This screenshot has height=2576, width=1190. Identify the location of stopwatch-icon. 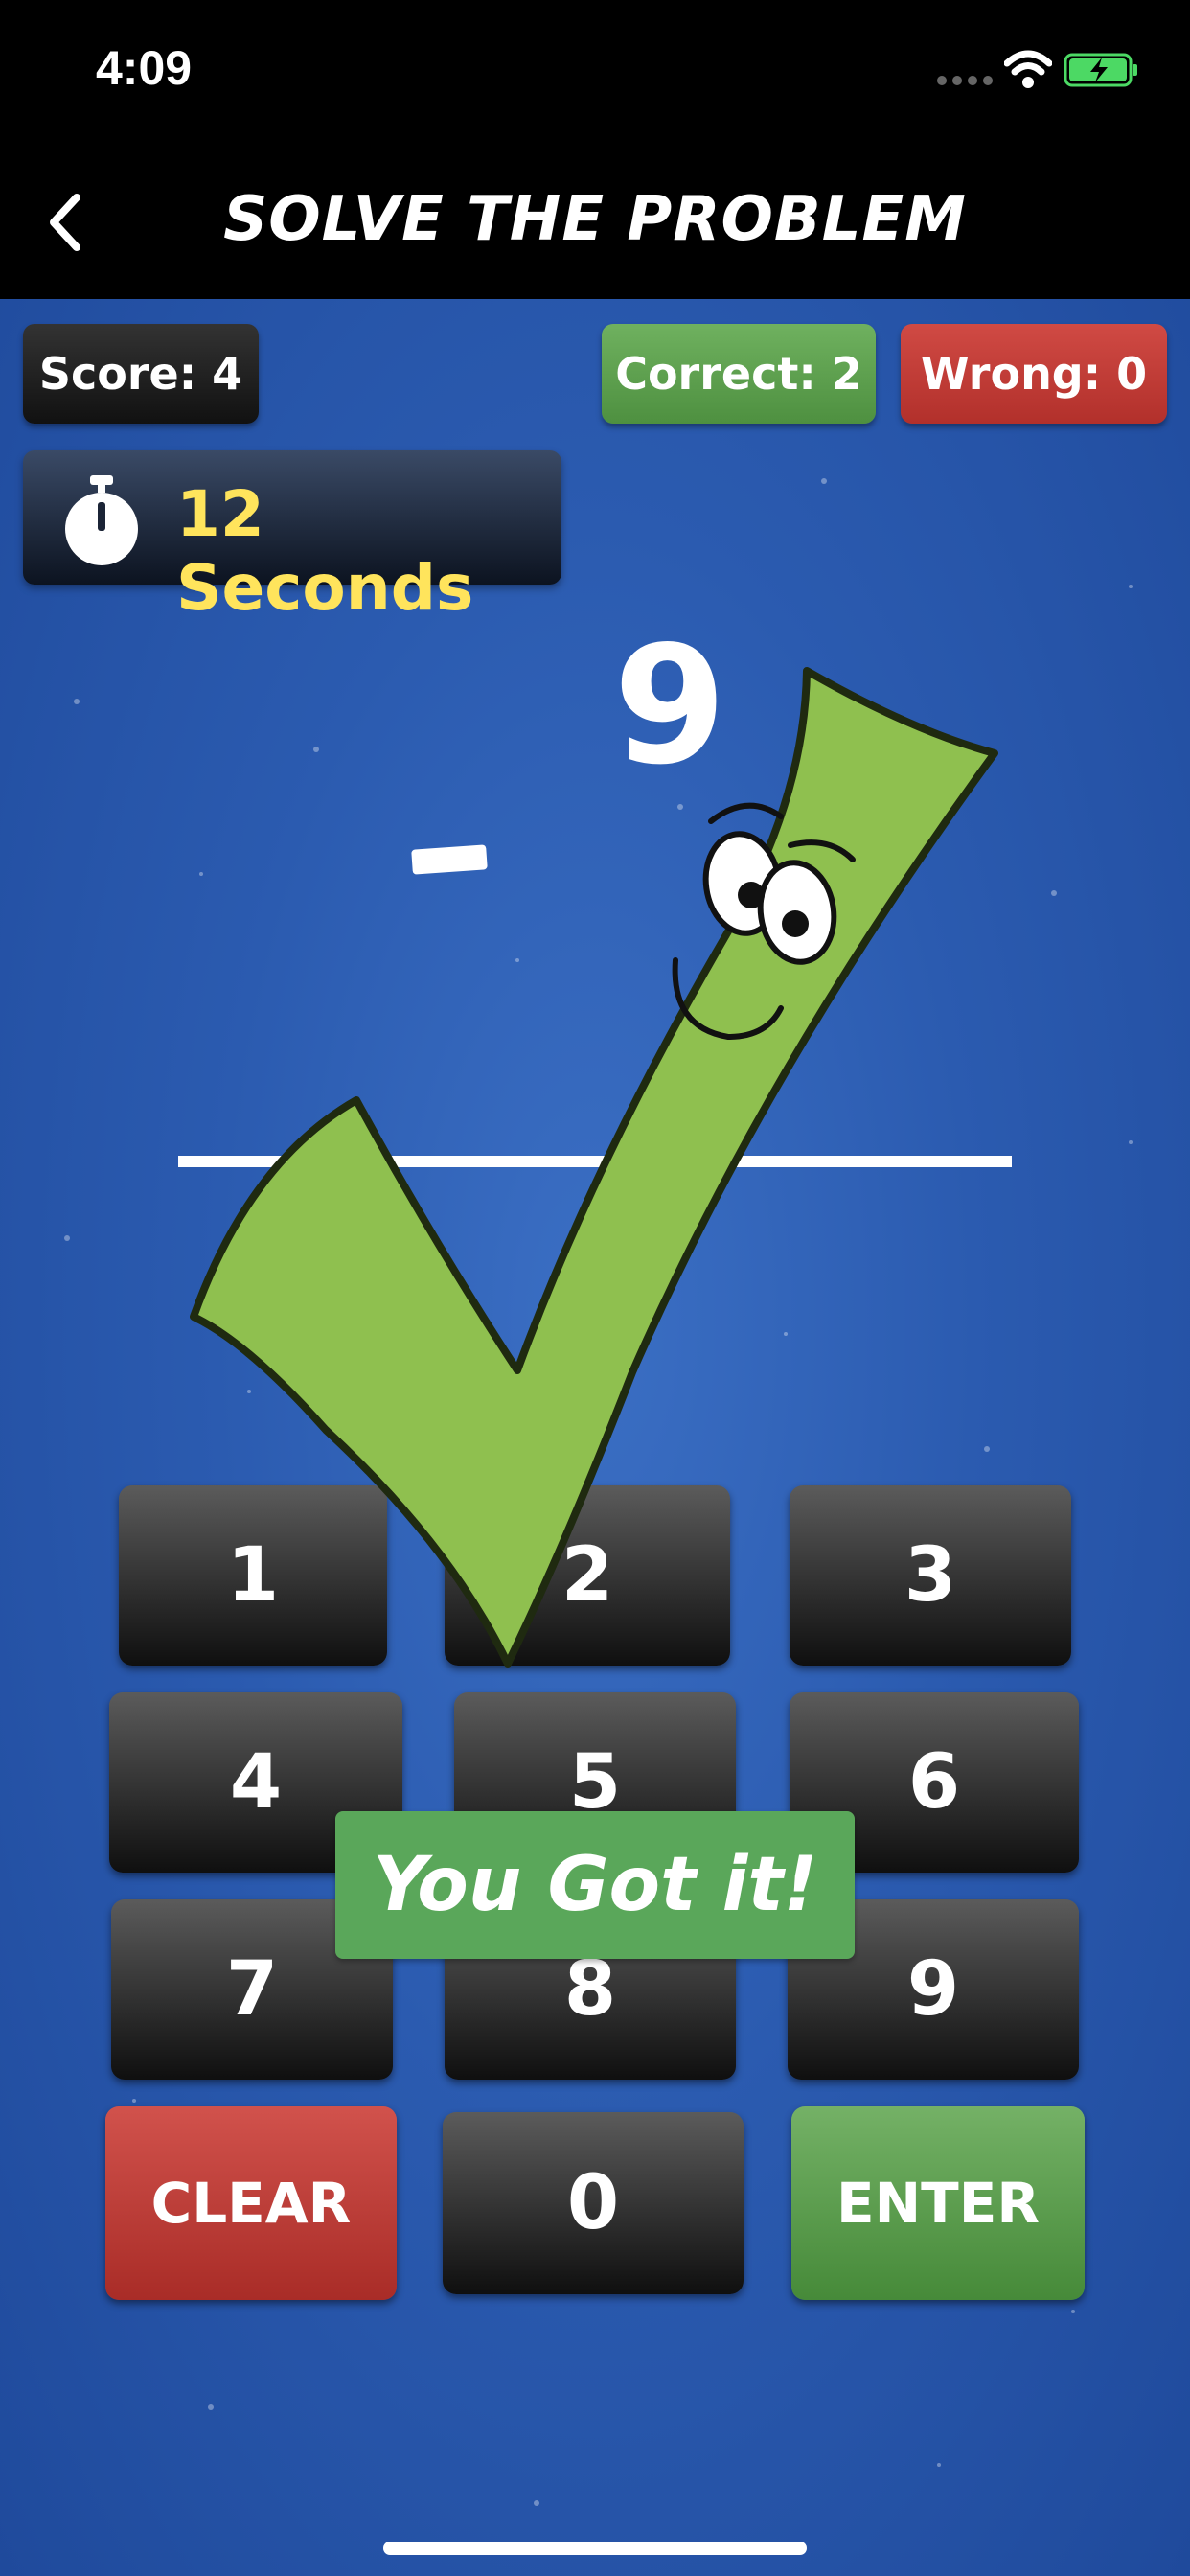
(101, 520).